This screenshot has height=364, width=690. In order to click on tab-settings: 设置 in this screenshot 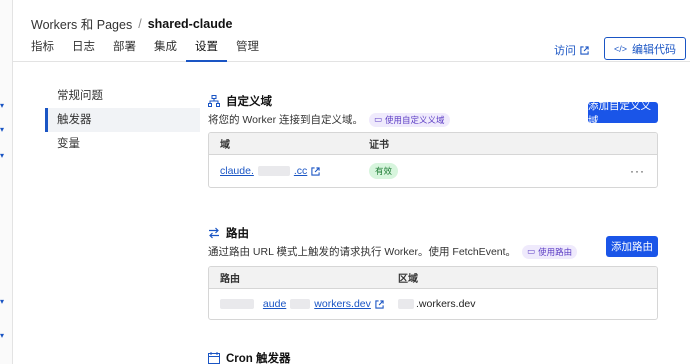, I will do `click(206, 51)`.